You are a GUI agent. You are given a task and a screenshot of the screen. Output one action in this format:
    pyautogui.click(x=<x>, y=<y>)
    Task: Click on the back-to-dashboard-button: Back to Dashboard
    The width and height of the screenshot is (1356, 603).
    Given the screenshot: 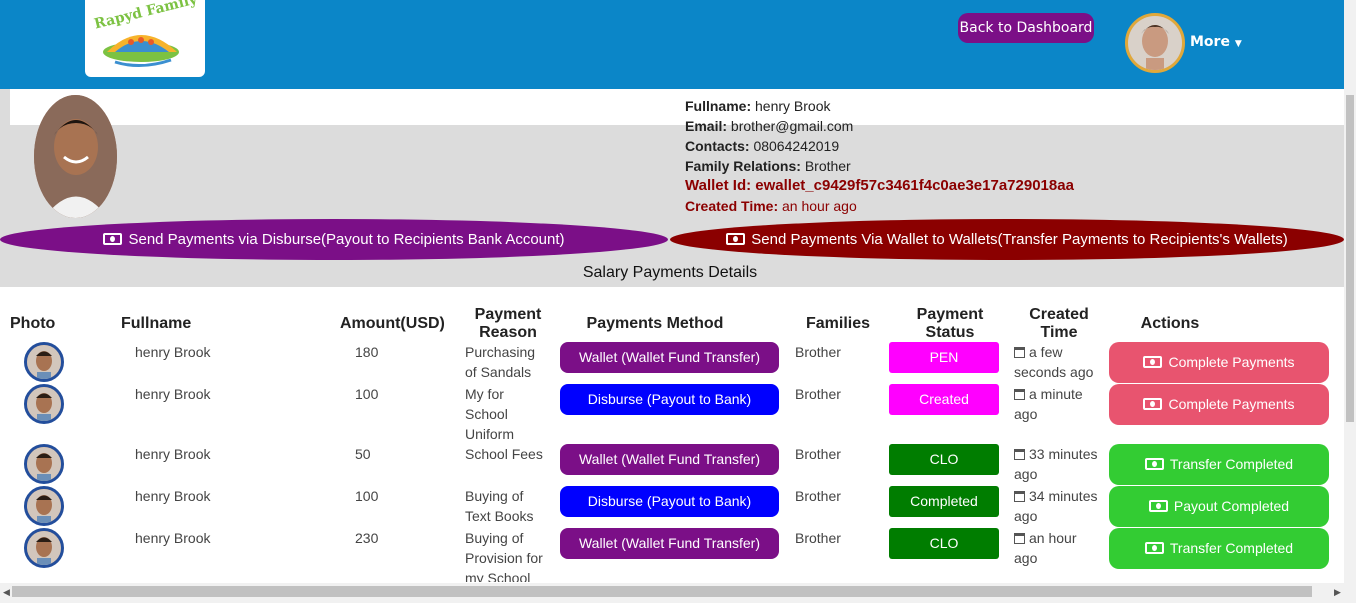 What is the action you would take?
    pyautogui.click(x=1026, y=28)
    